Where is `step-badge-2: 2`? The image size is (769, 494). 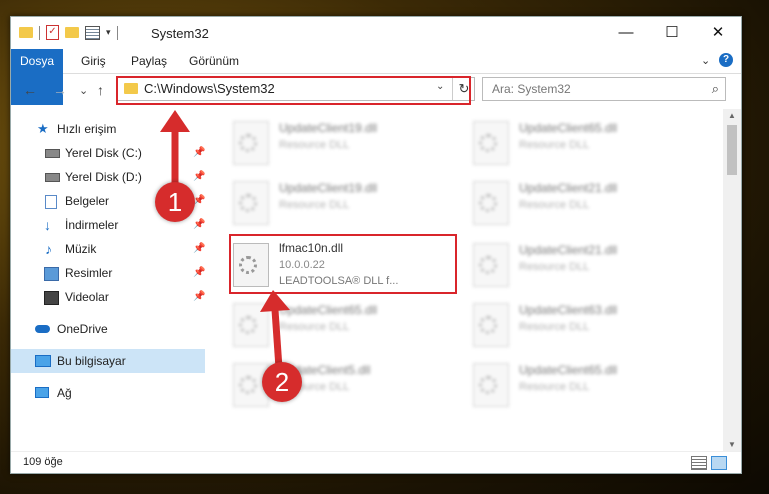
step-badge-2: 2 is located at coordinates (282, 382).